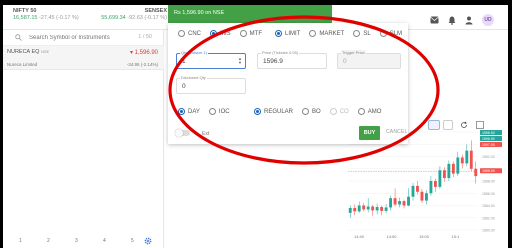 This screenshot has width=512, height=248. I want to click on y-tick-label: 1588.00, so click(488, 182).